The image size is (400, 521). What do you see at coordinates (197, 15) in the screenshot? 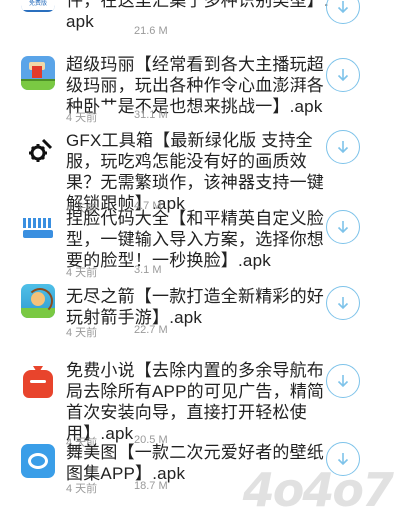
I see `app-title: 件，在这里汇集了多种识别类型】.apk` at bounding box center [197, 15].